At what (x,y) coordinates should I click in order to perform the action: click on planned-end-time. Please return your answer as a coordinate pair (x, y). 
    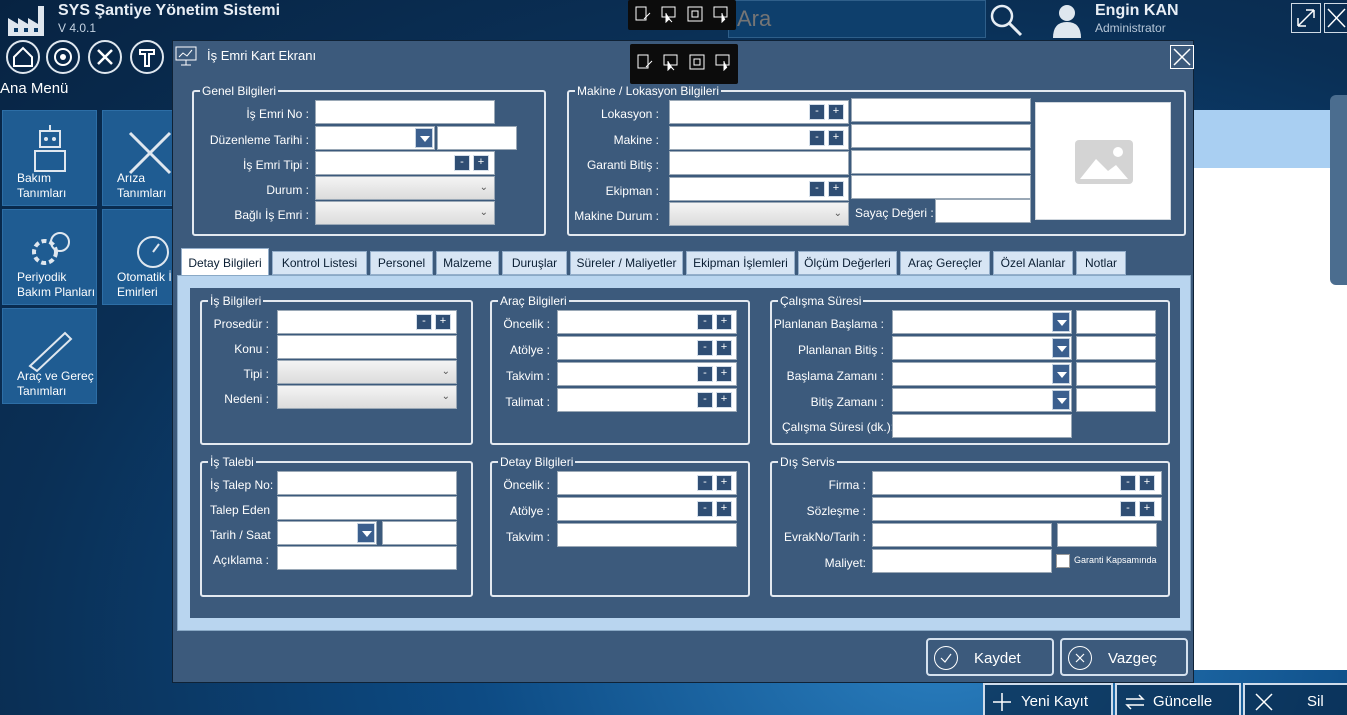
    Looking at the image, I should click on (1116, 348).